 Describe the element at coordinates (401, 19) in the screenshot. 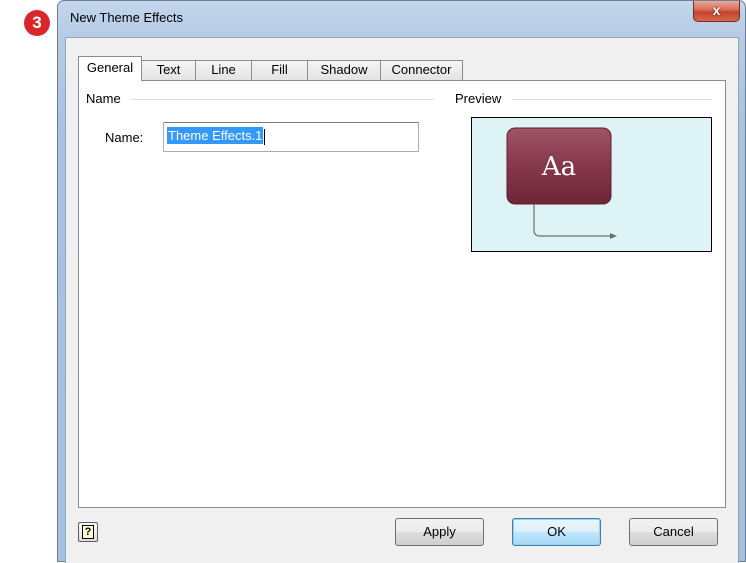

I see `title-bar: New Theme Effects x` at that location.